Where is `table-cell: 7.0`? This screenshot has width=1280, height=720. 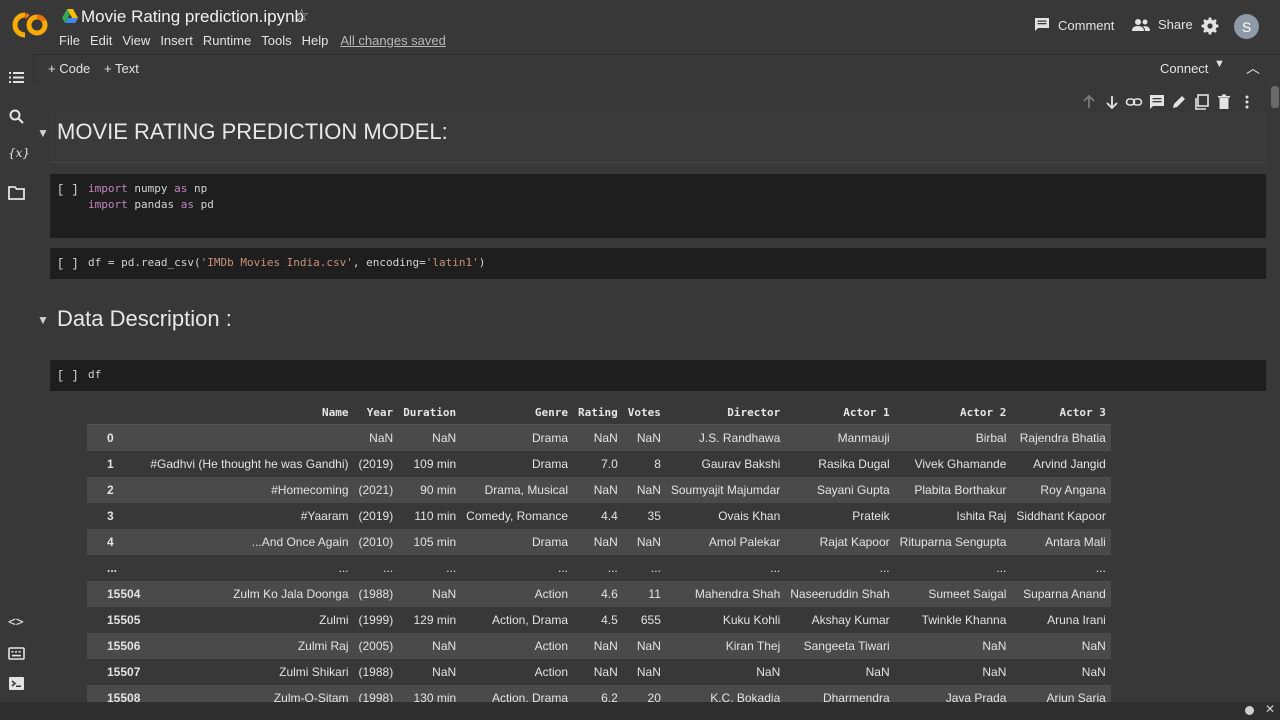 table-cell: 7.0 is located at coordinates (598, 464).